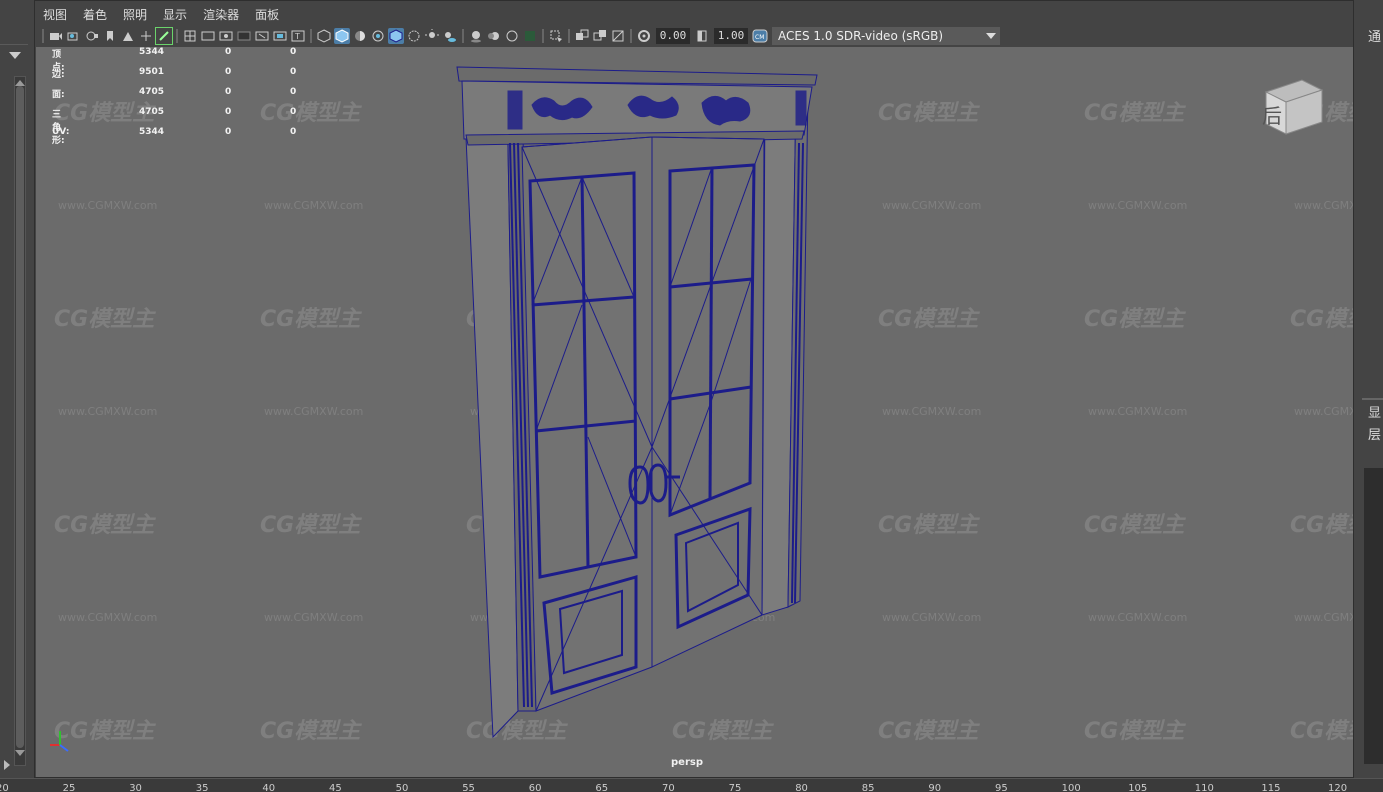 The width and height of the screenshot is (1383, 792). What do you see at coordinates (92, 36) in the screenshot?
I see `bookmark-camera-icon` at bounding box center [92, 36].